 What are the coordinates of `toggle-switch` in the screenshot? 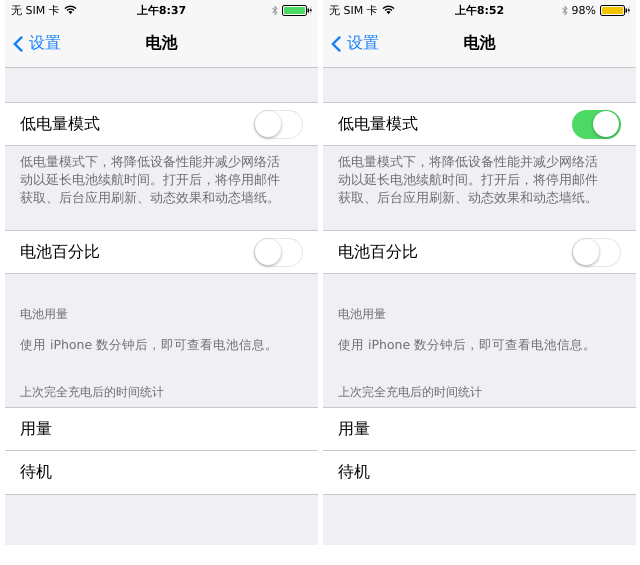 It's located at (596, 124).